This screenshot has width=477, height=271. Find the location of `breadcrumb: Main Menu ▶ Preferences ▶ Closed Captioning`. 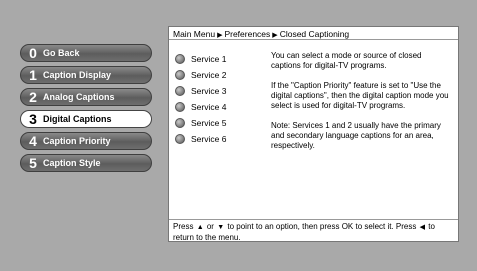

breadcrumb: Main Menu ▶ Preferences ▶ Closed Captioning is located at coordinates (313, 33).